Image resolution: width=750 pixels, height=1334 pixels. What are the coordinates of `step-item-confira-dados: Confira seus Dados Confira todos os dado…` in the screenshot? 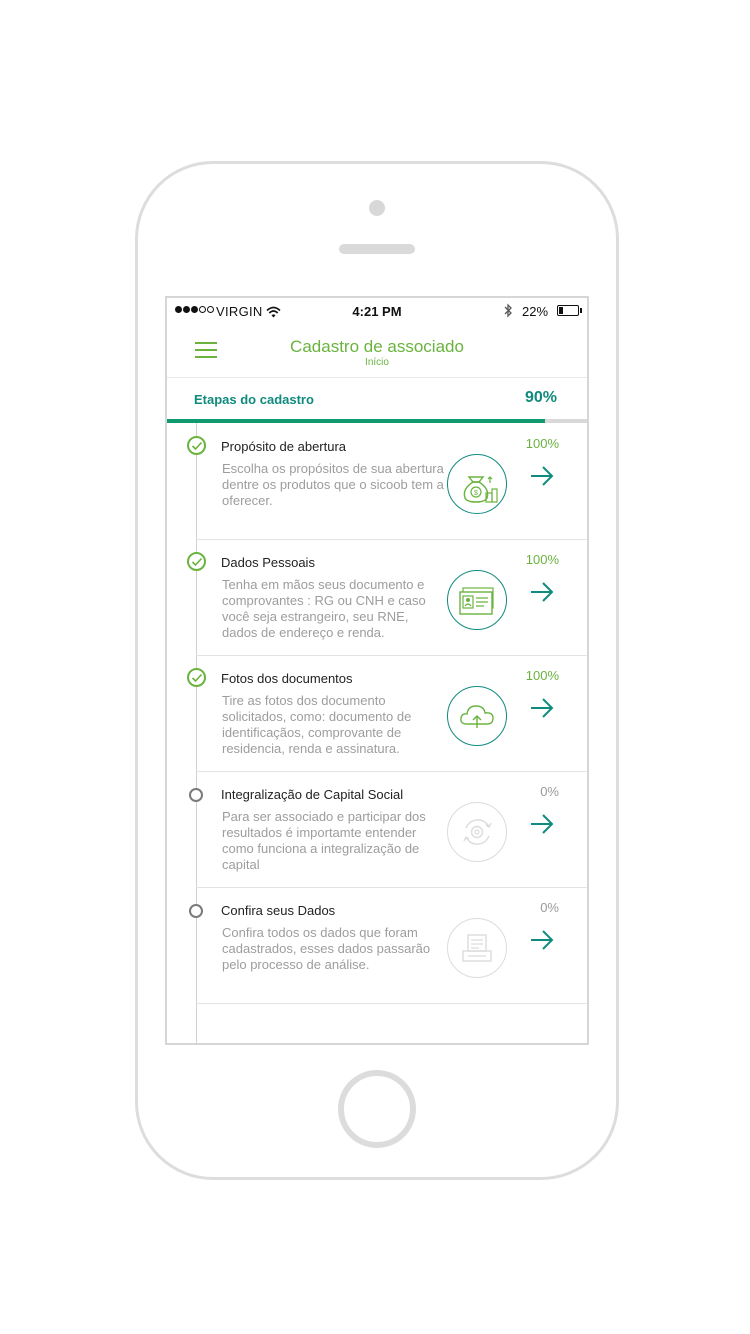 It's located at (377, 946).